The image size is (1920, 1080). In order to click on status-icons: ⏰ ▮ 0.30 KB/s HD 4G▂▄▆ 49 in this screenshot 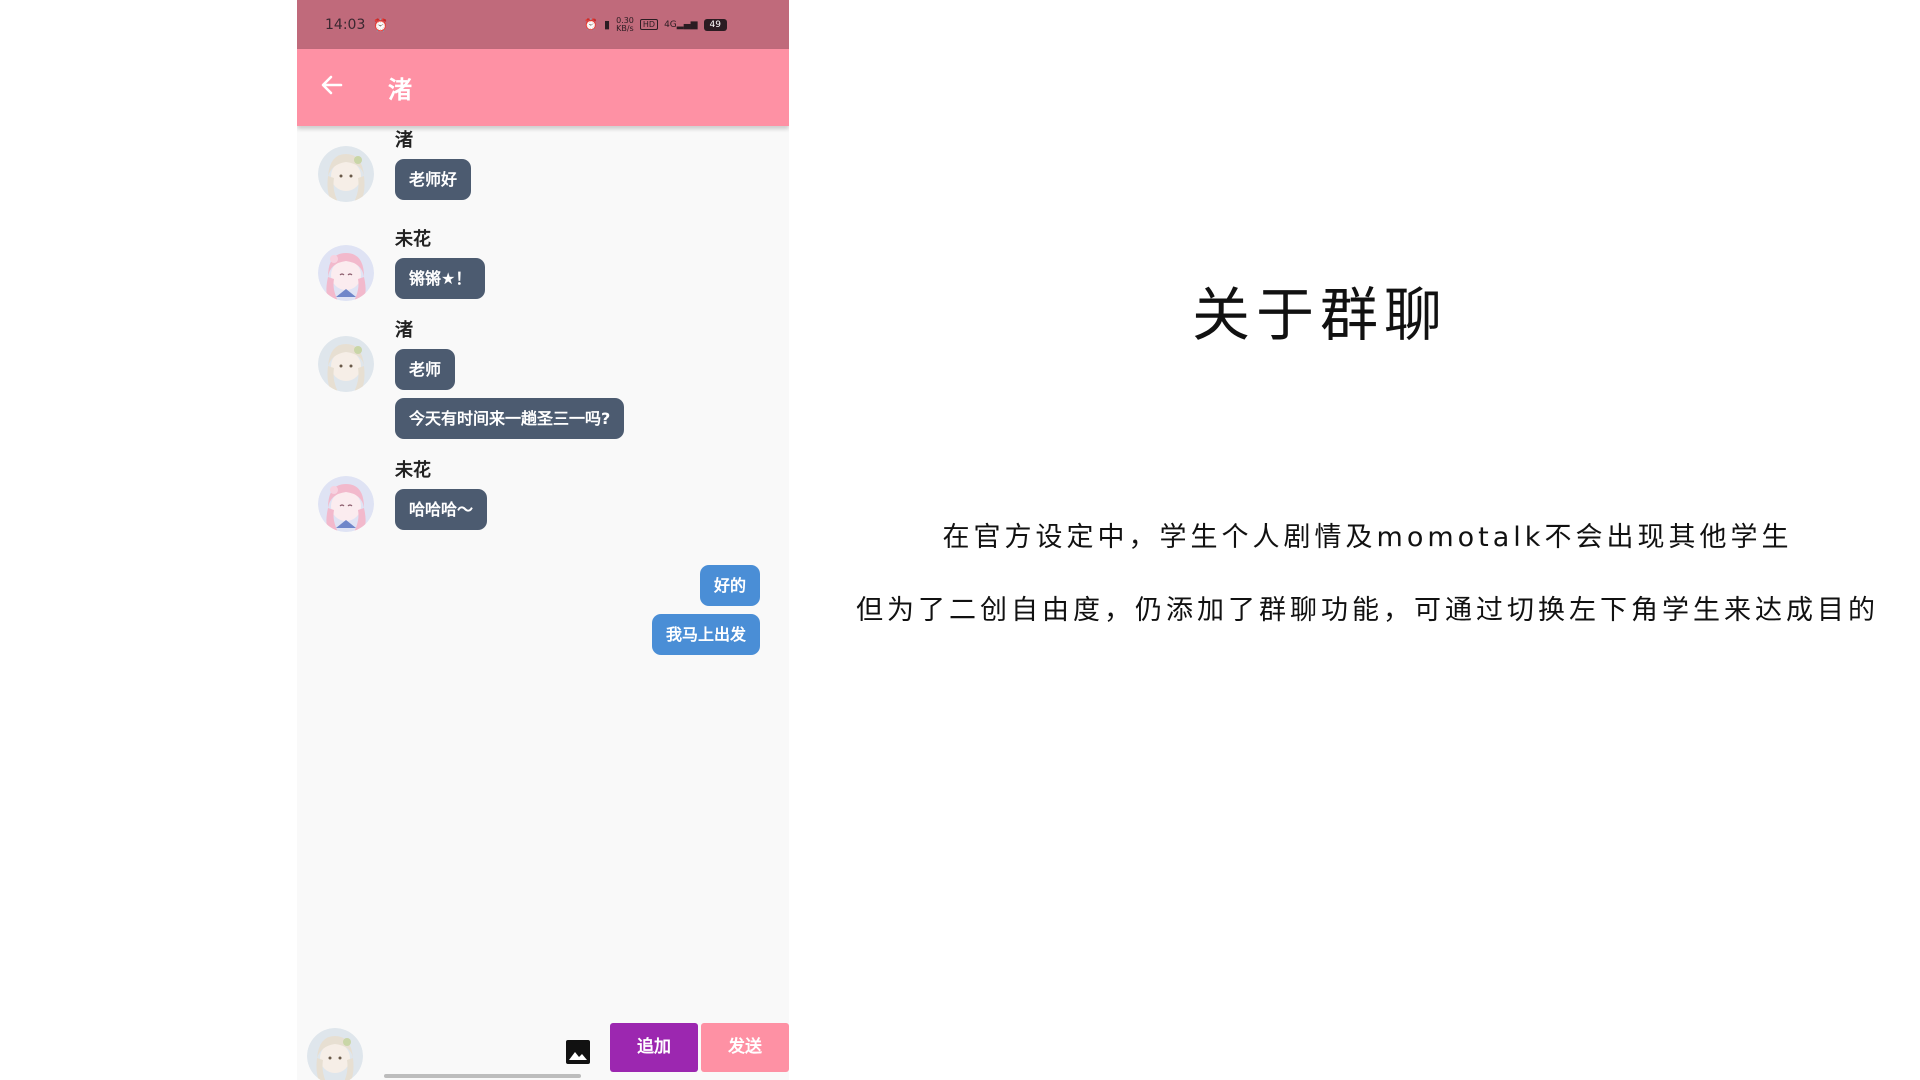, I will do `click(655, 24)`.